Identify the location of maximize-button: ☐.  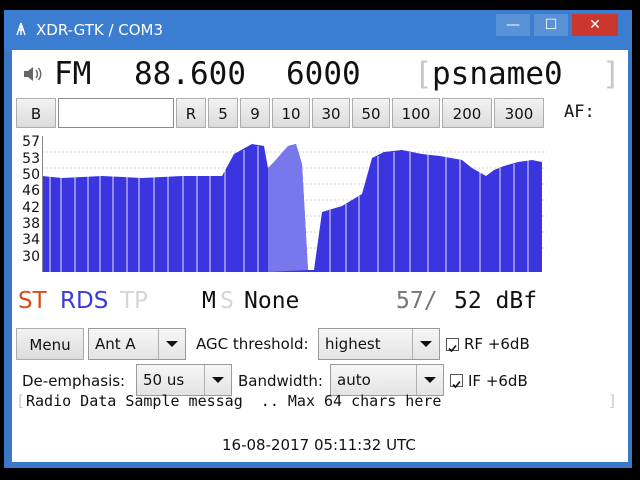
(551, 25).